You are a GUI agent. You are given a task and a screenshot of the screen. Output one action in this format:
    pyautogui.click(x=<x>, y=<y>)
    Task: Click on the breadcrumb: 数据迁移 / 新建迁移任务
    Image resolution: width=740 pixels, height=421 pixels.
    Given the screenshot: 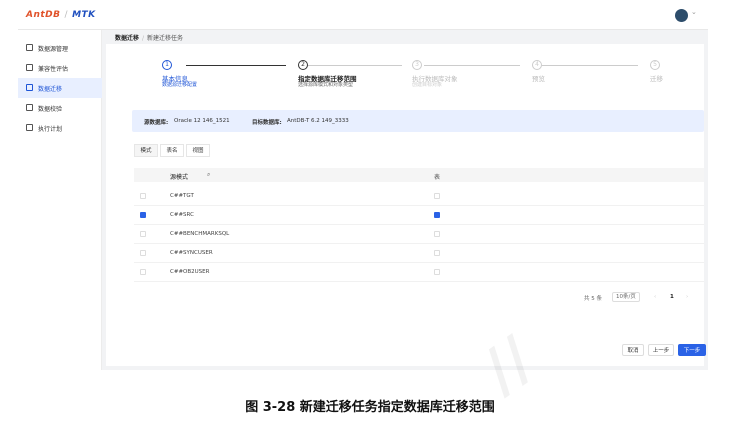 What is the action you would take?
    pyautogui.click(x=149, y=38)
    